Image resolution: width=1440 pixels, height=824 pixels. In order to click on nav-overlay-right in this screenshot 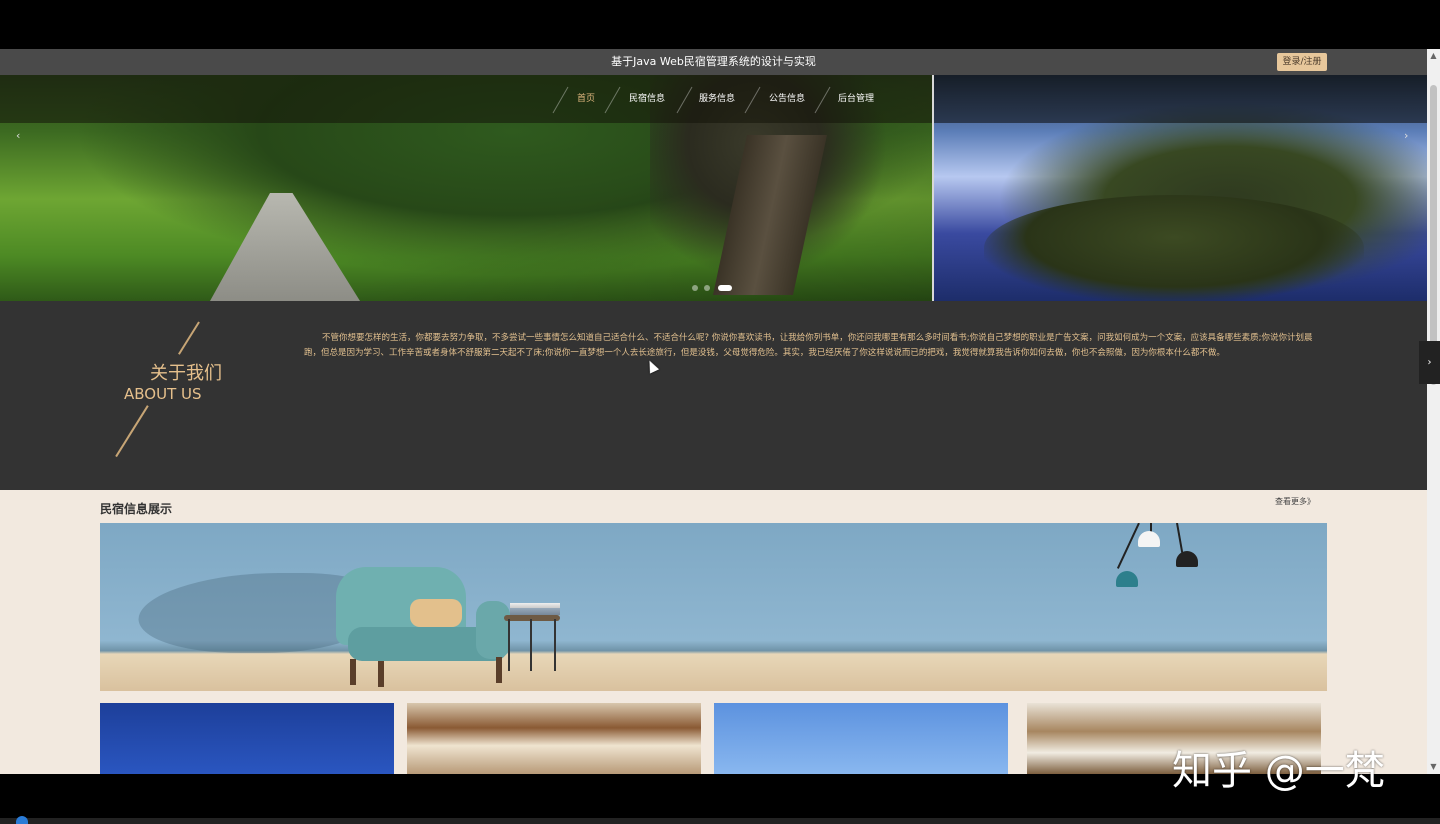, I will do `click(1180, 99)`.